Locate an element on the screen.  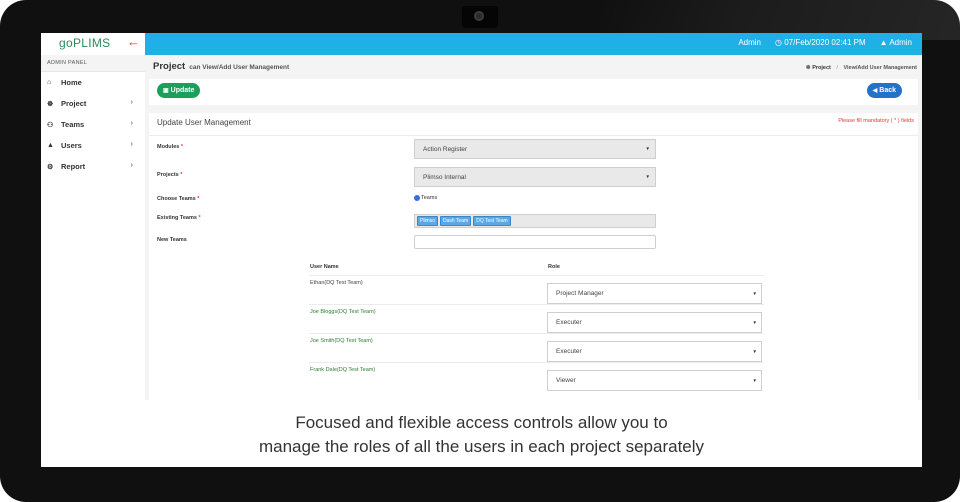
update-button-label: Update is located at coordinates (182, 90).